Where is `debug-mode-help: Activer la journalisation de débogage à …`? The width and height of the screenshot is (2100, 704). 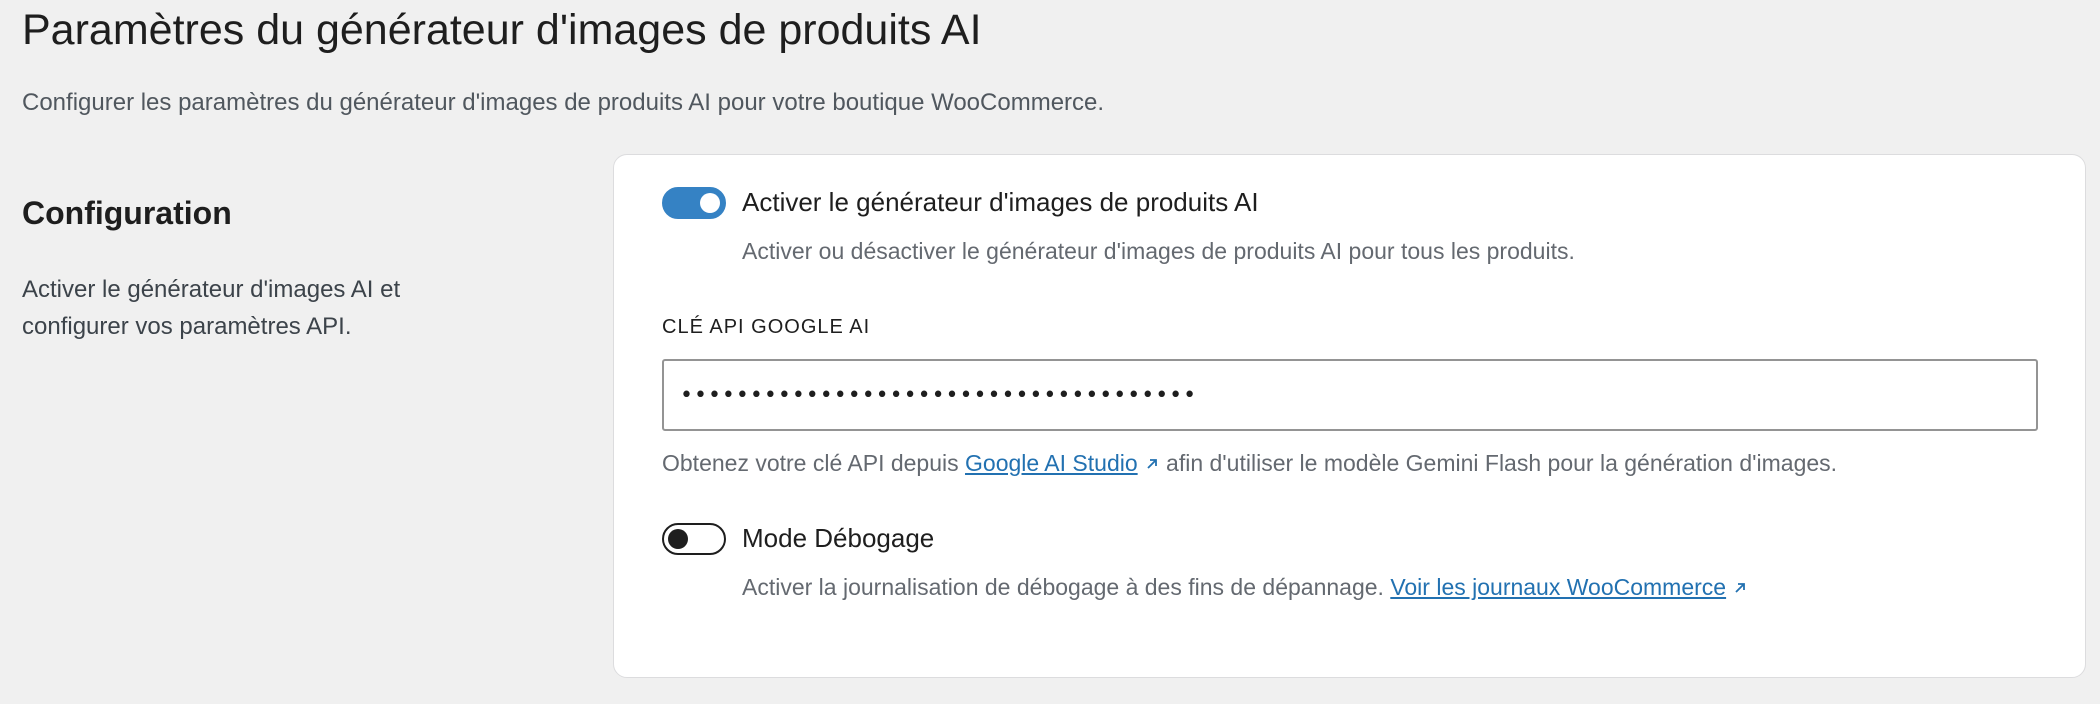
debug-mode-help: Activer la journalisation de débogage à … is located at coordinates (1245, 587).